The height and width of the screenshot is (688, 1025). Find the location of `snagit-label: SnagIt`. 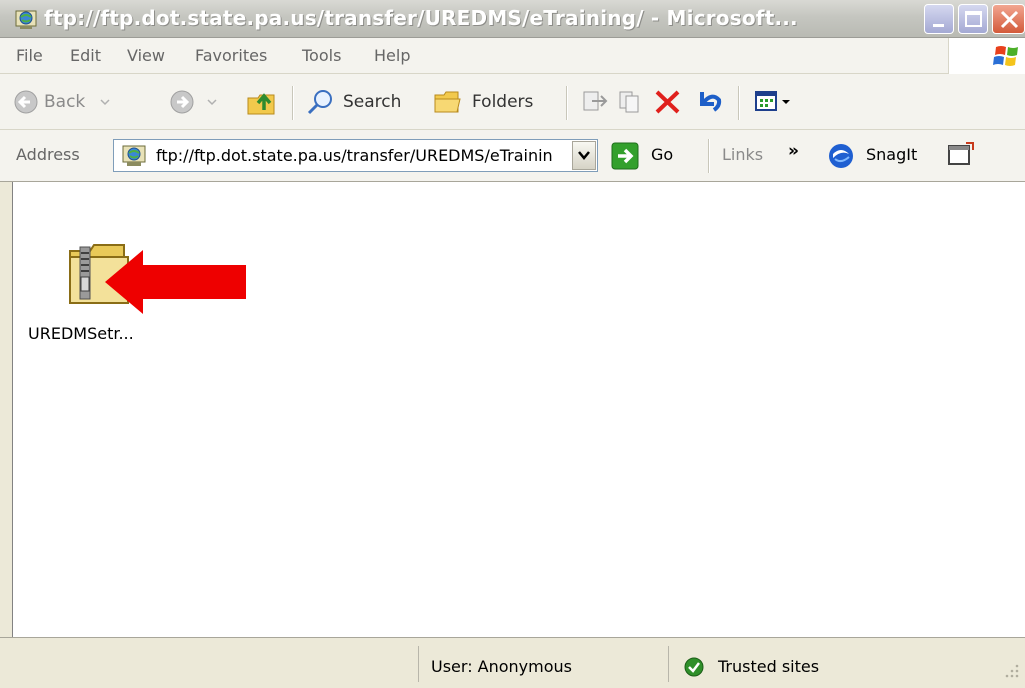

snagit-label: SnagIt is located at coordinates (892, 154).